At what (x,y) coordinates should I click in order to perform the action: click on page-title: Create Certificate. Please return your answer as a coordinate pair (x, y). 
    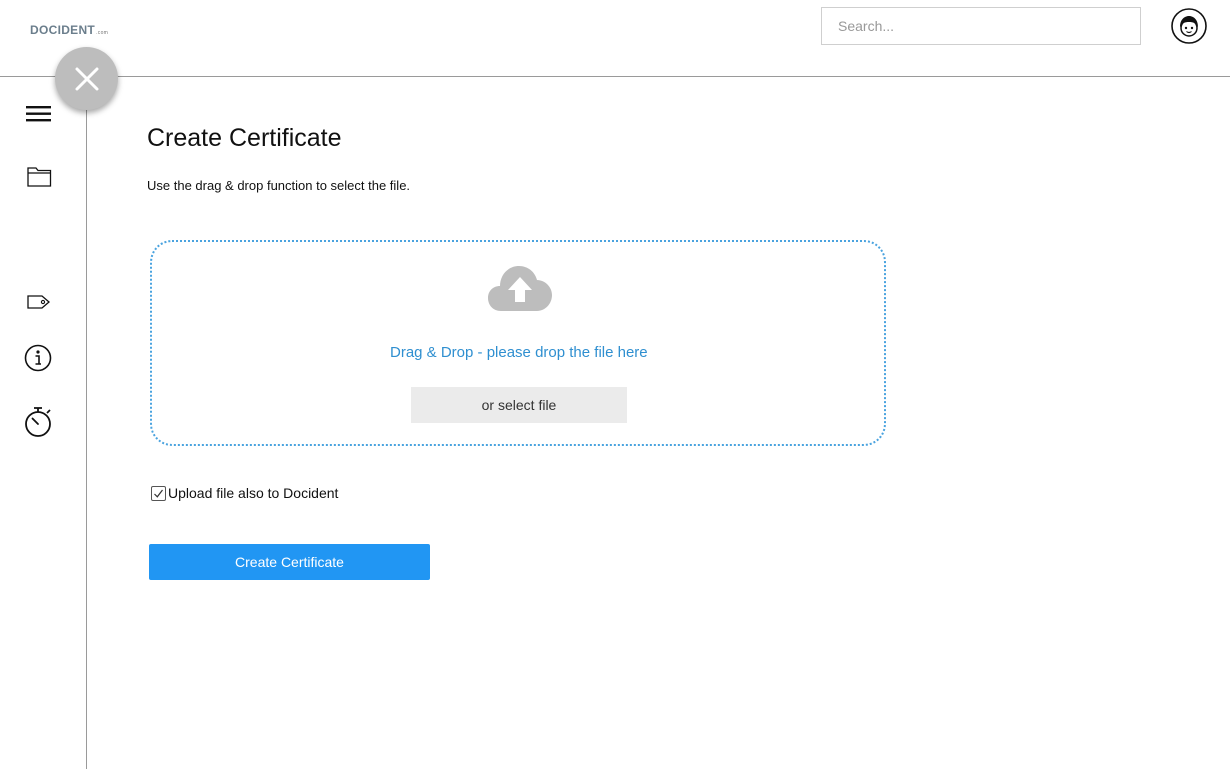
    Looking at the image, I should click on (244, 138).